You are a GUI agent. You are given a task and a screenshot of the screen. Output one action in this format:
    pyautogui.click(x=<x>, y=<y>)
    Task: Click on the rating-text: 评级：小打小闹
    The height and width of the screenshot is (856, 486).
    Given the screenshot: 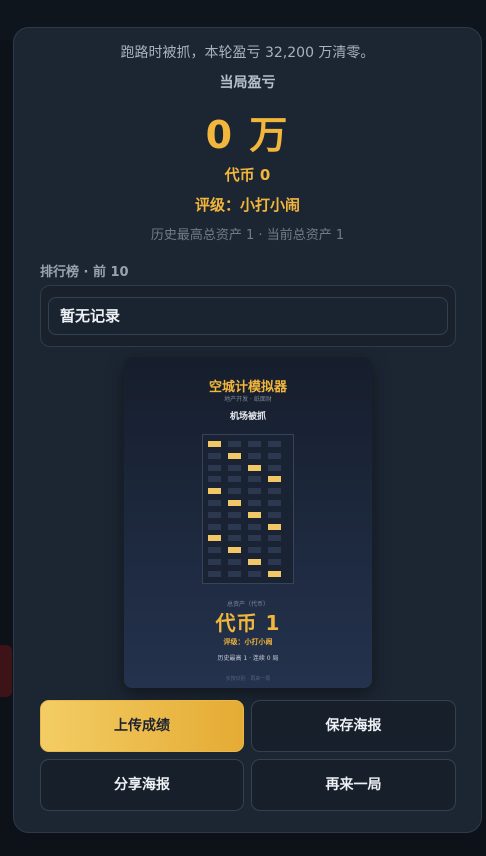 What is the action you would take?
    pyautogui.click(x=247, y=205)
    